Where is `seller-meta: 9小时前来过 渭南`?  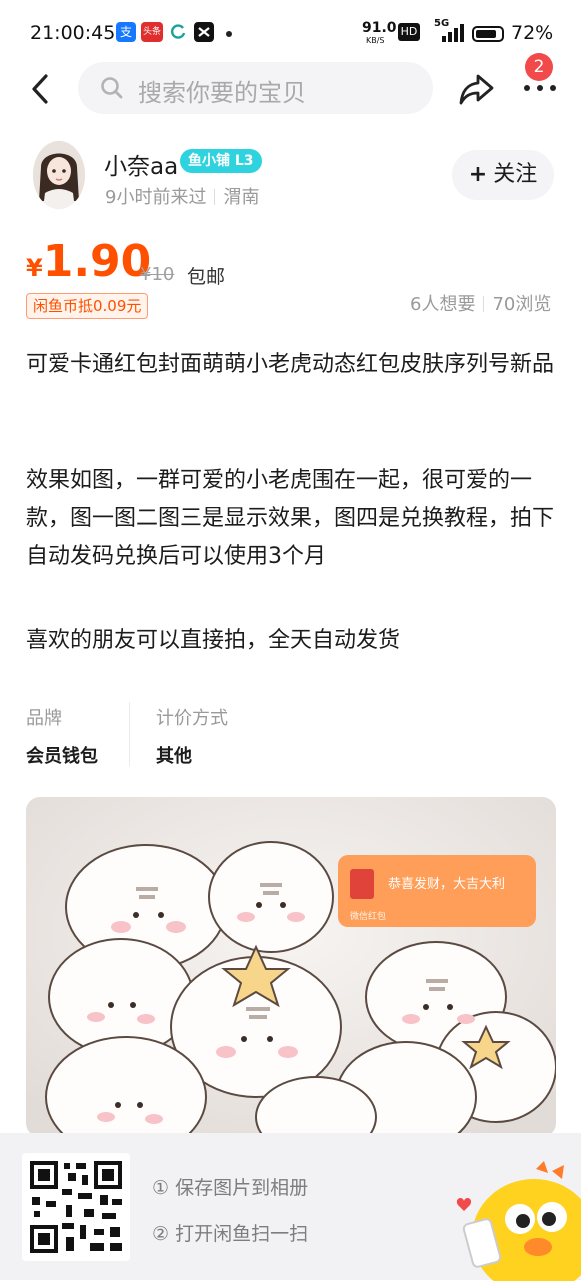 seller-meta: 9小时前来过 渭南 is located at coordinates (182, 196).